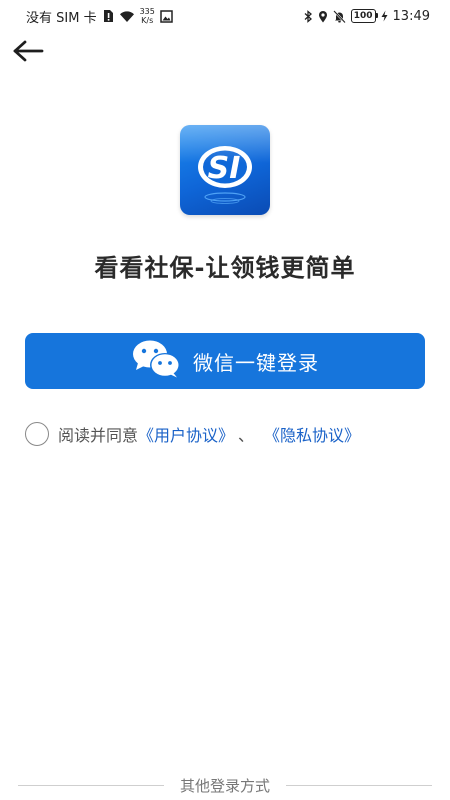 The image size is (450, 800). What do you see at coordinates (157, 361) in the screenshot?
I see `wechat-icon` at bounding box center [157, 361].